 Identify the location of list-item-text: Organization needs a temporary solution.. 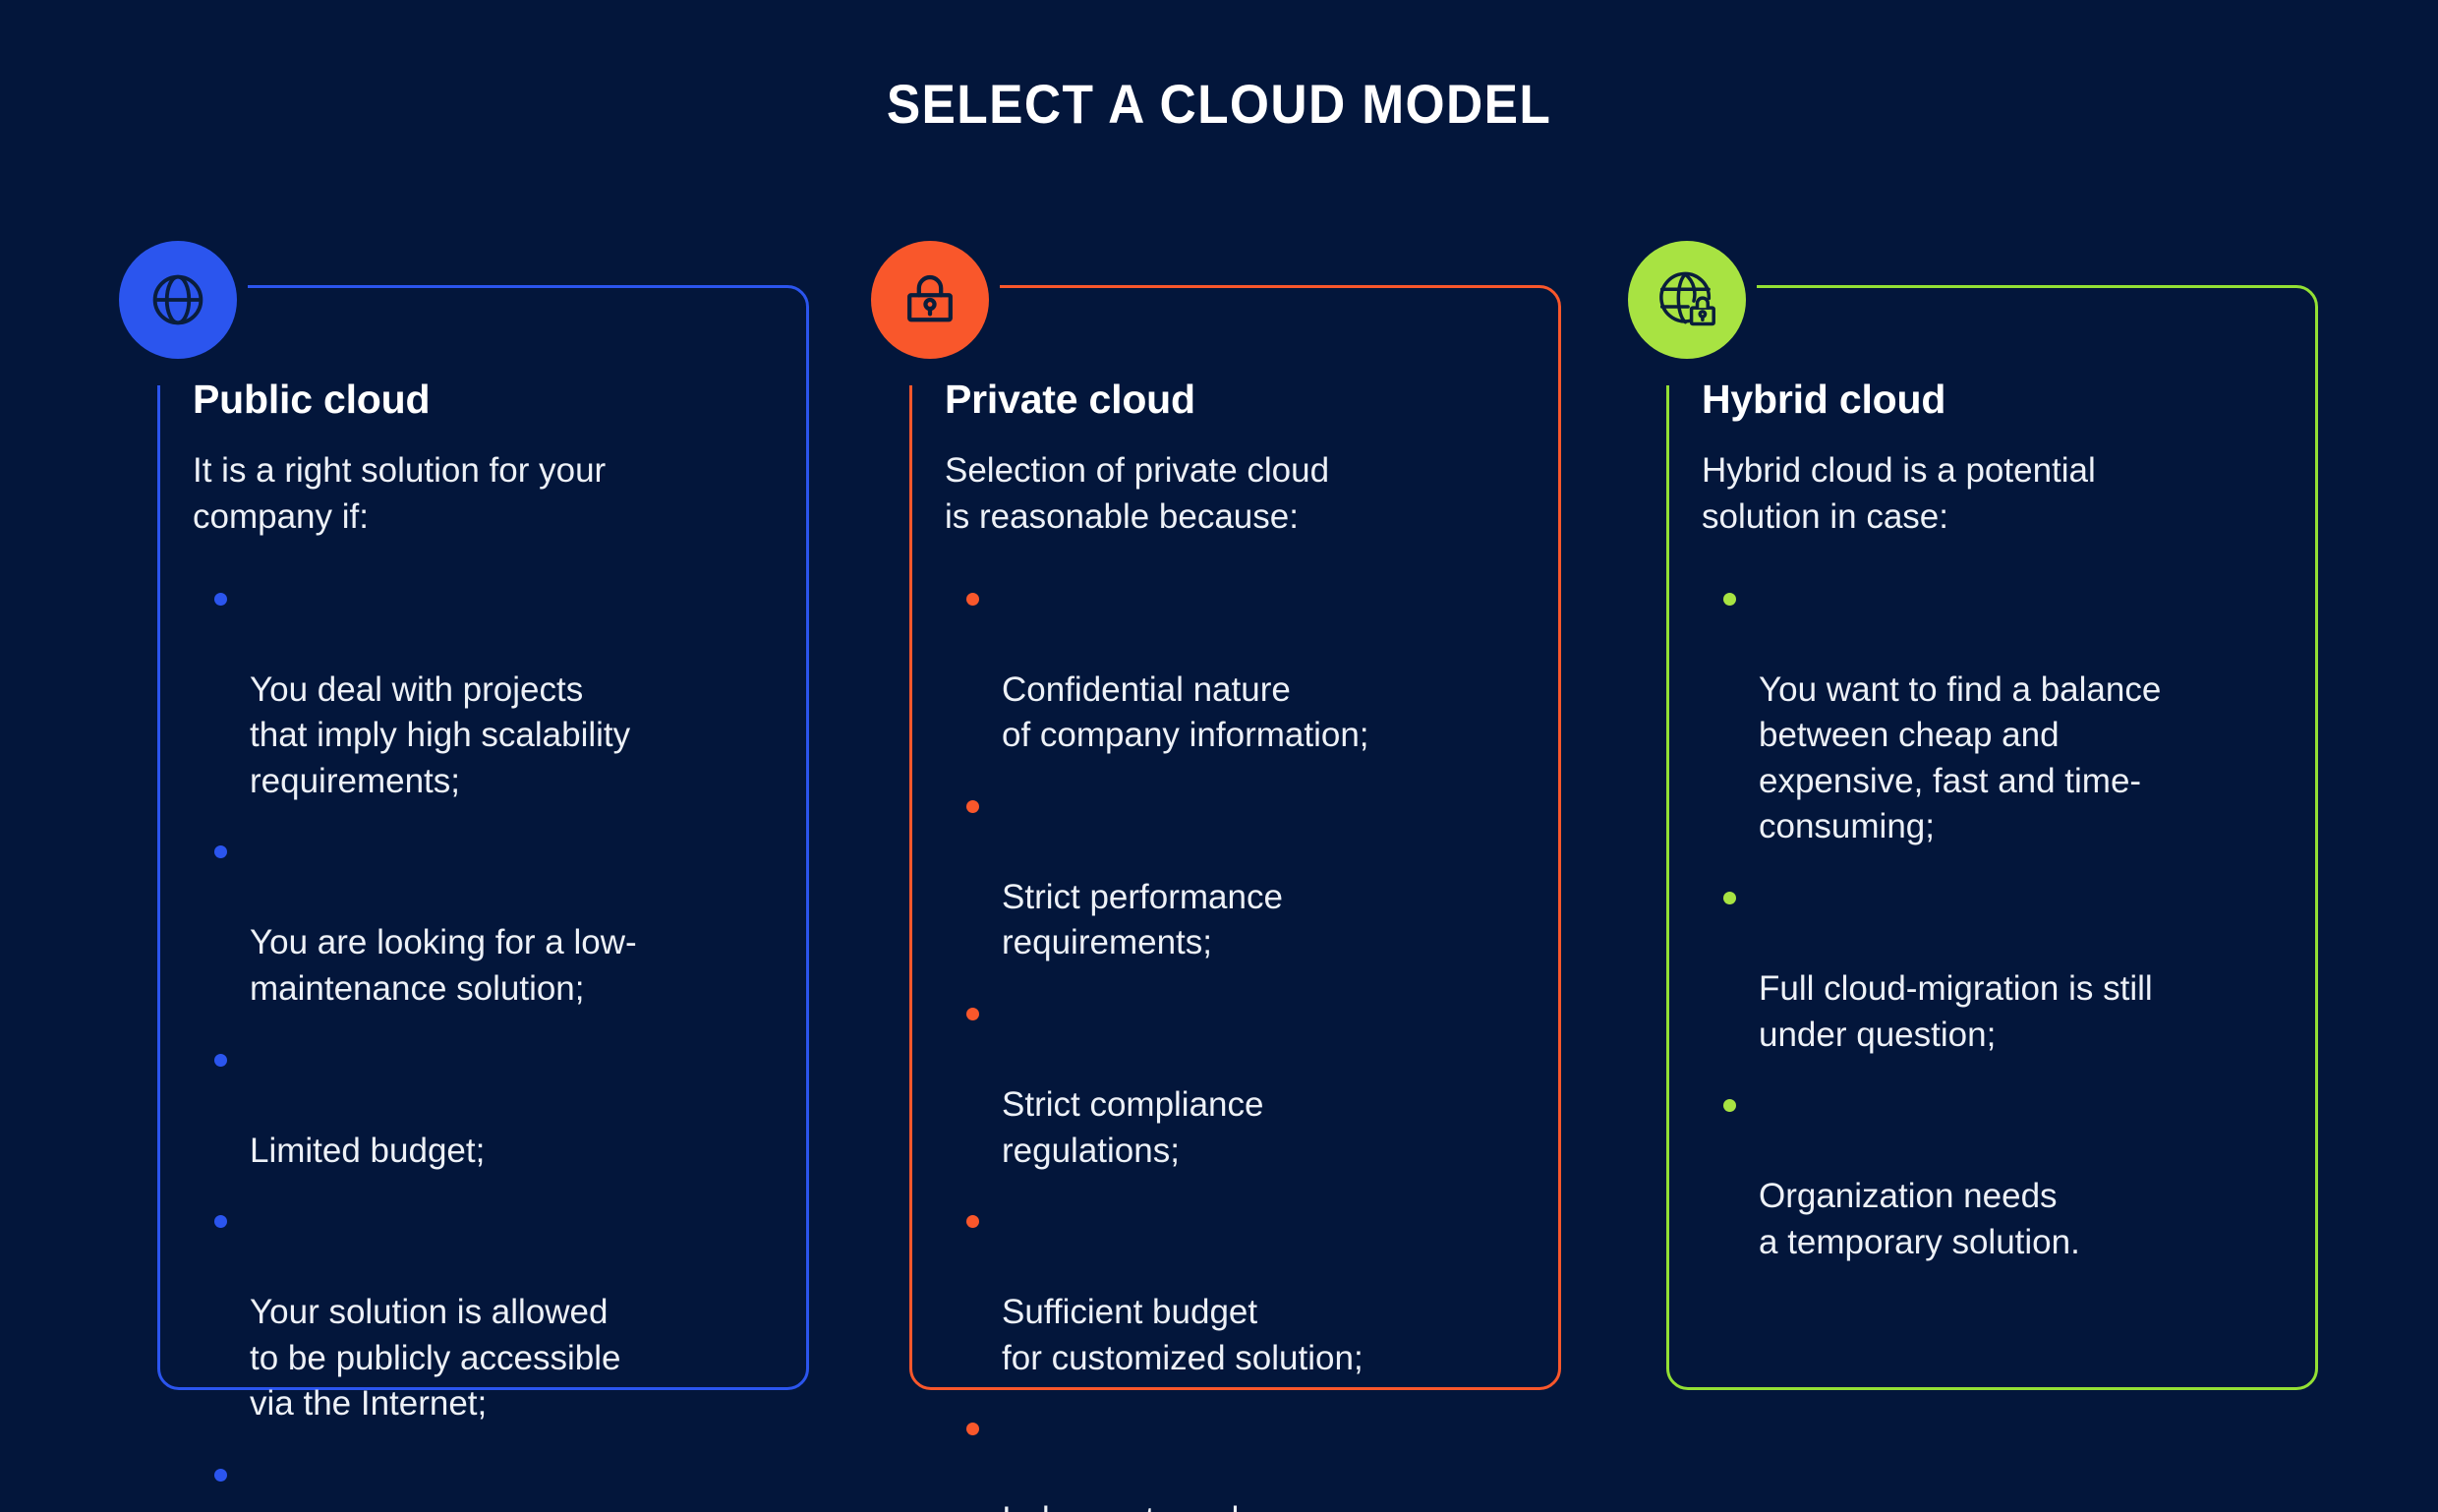
(1919, 1219).